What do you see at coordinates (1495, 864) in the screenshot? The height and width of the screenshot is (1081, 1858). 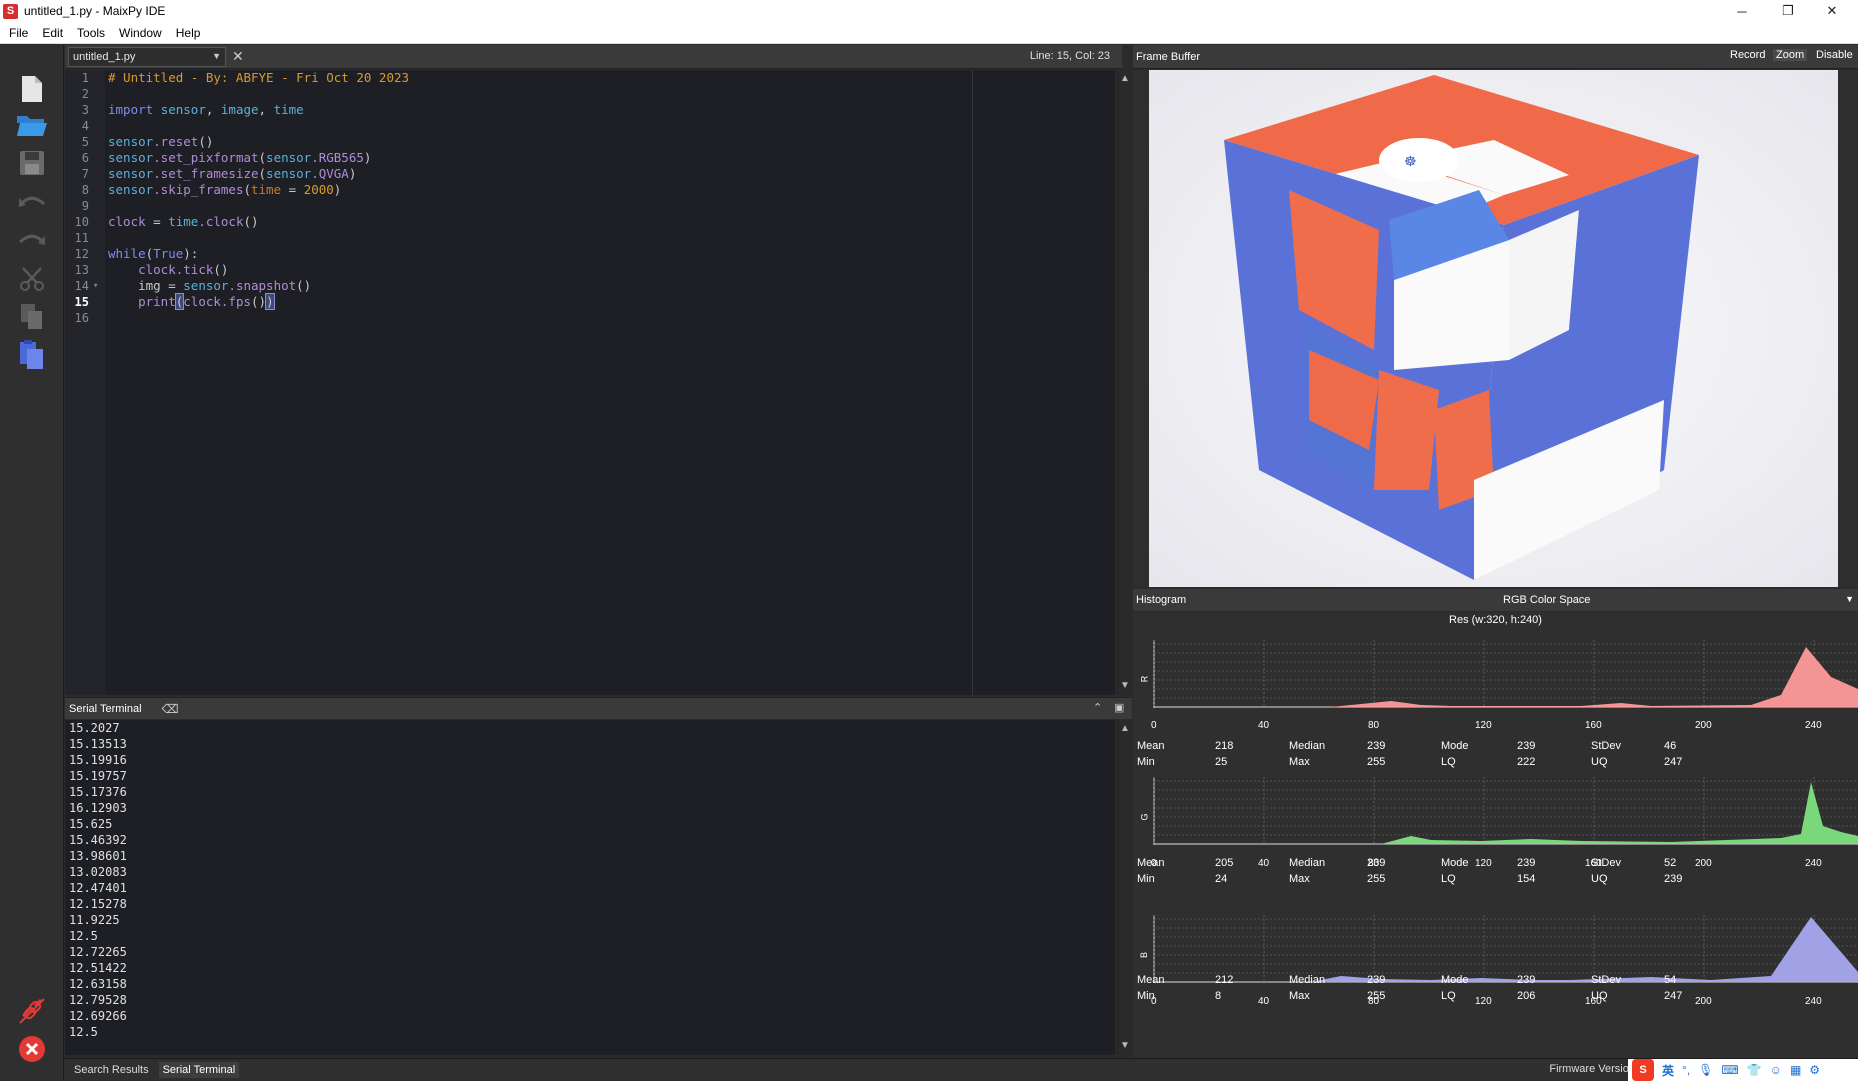 I see `x-axis-g: 0 40 80 120 160 200 240` at bounding box center [1495, 864].